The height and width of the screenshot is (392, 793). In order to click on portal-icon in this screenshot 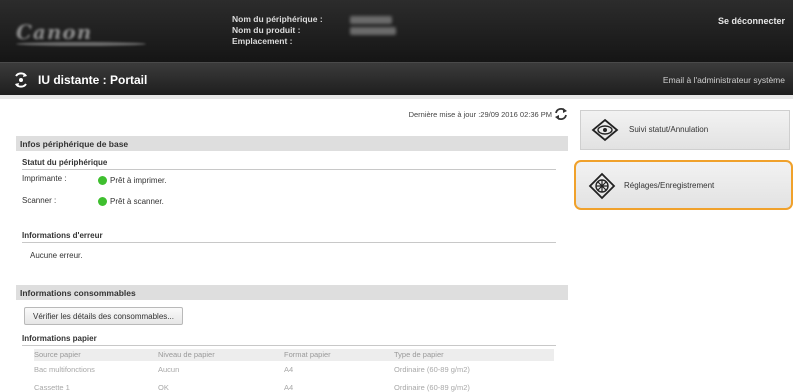, I will do `click(21, 80)`.